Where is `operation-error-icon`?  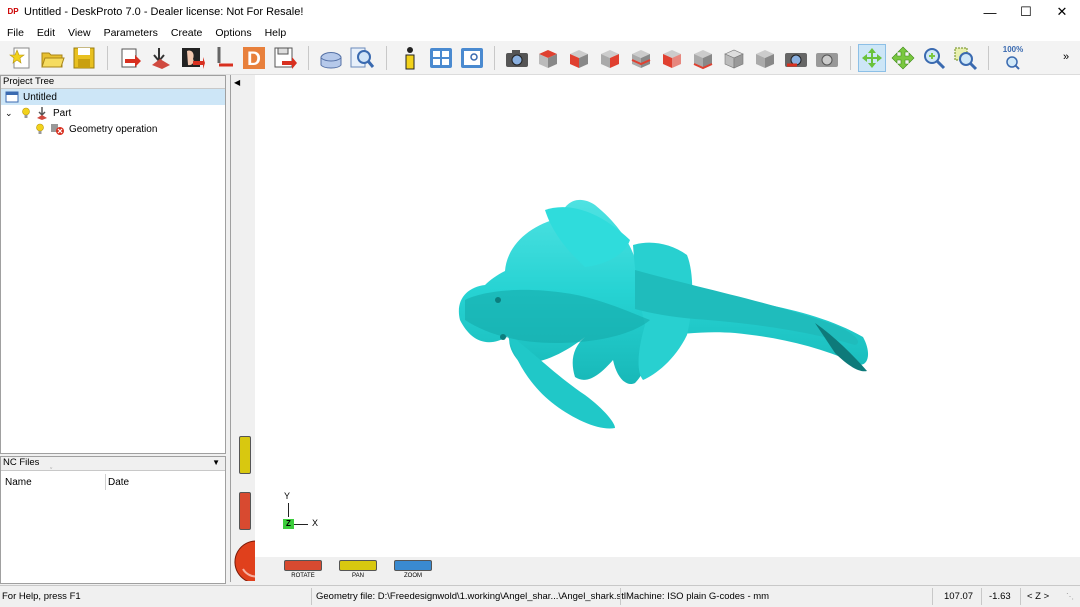 operation-error-icon is located at coordinates (57, 129).